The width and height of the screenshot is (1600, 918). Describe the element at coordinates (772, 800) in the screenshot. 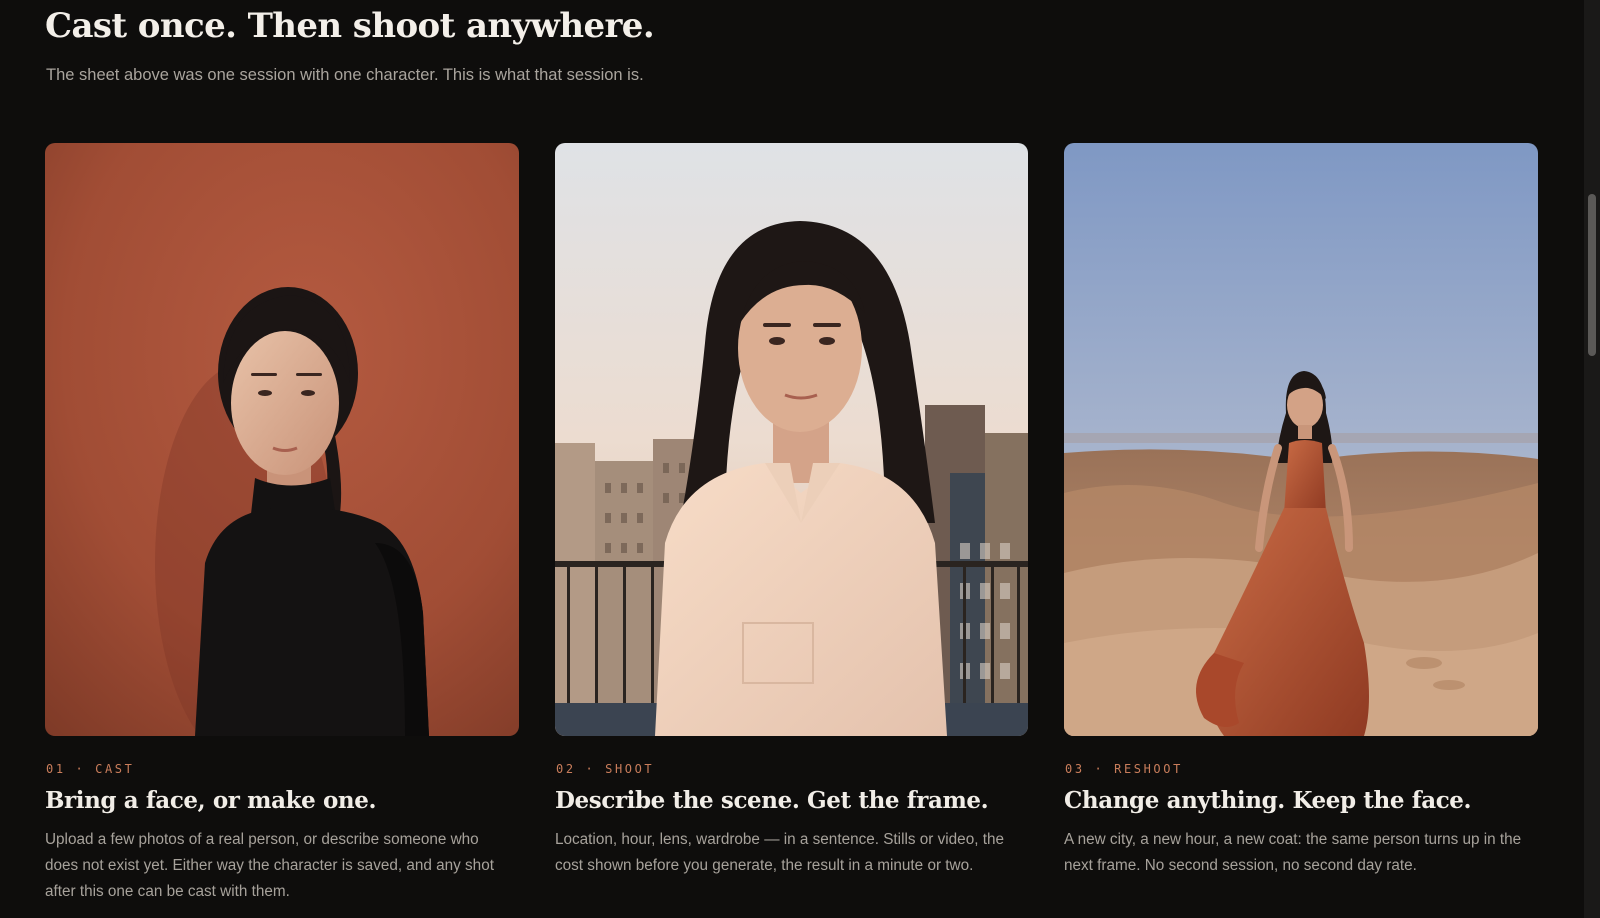

I see `card-title: Describe the scene. Get the frame.` at that location.